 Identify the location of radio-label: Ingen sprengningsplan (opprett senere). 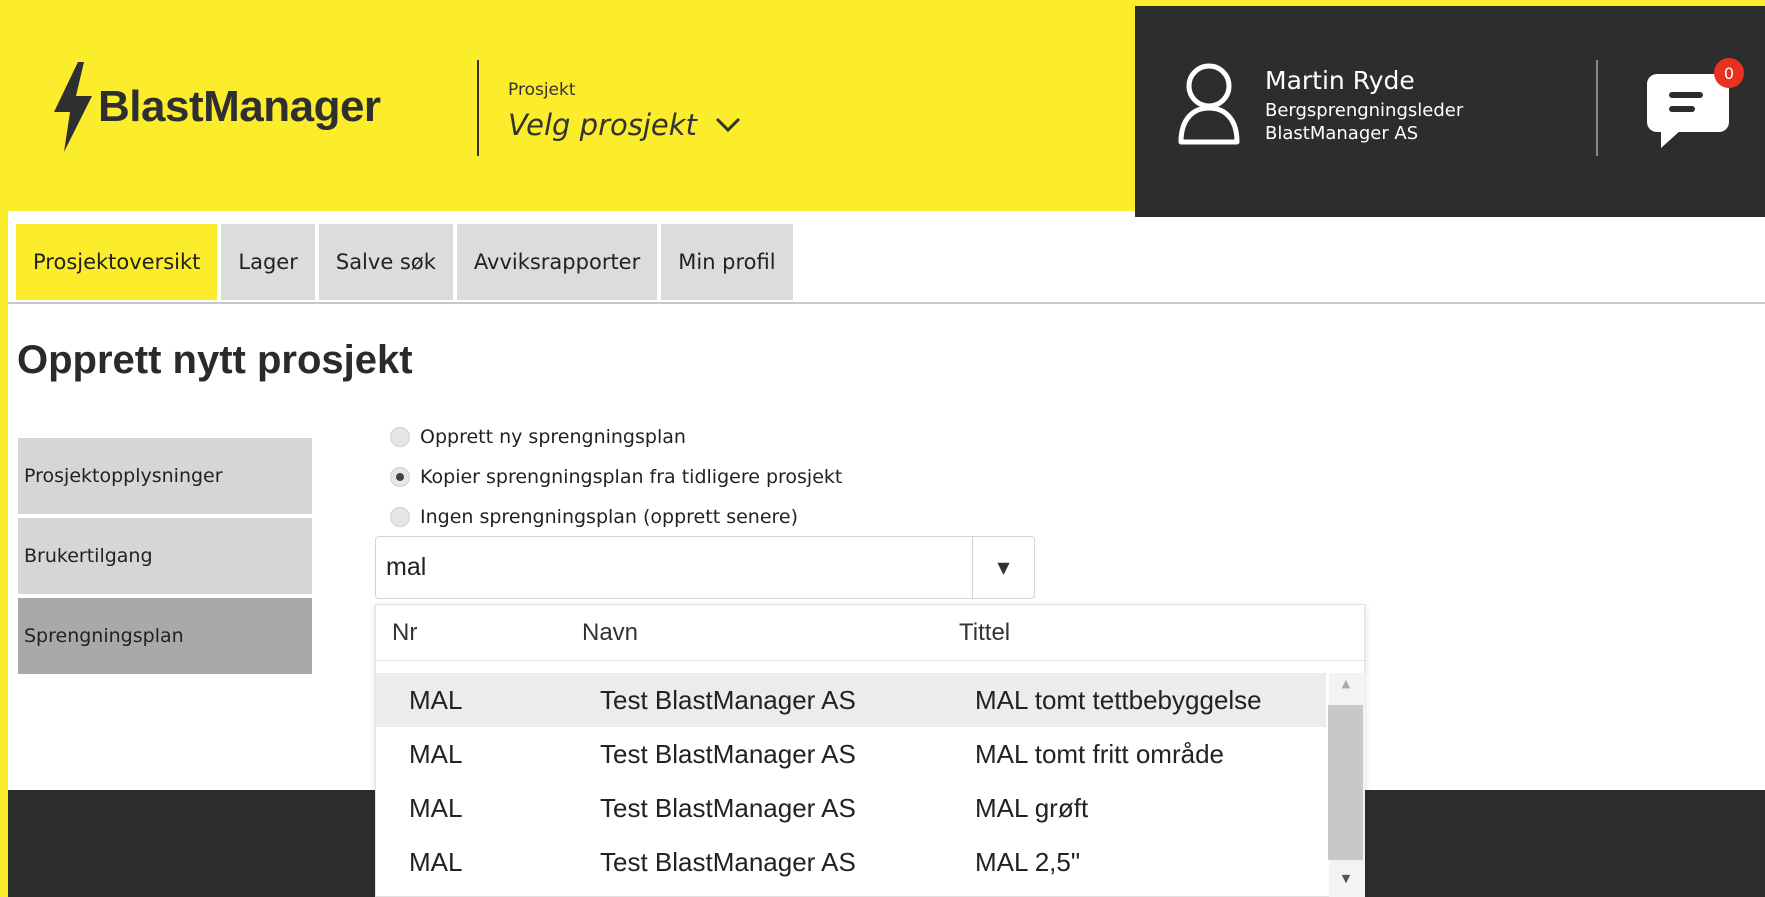
(609, 517).